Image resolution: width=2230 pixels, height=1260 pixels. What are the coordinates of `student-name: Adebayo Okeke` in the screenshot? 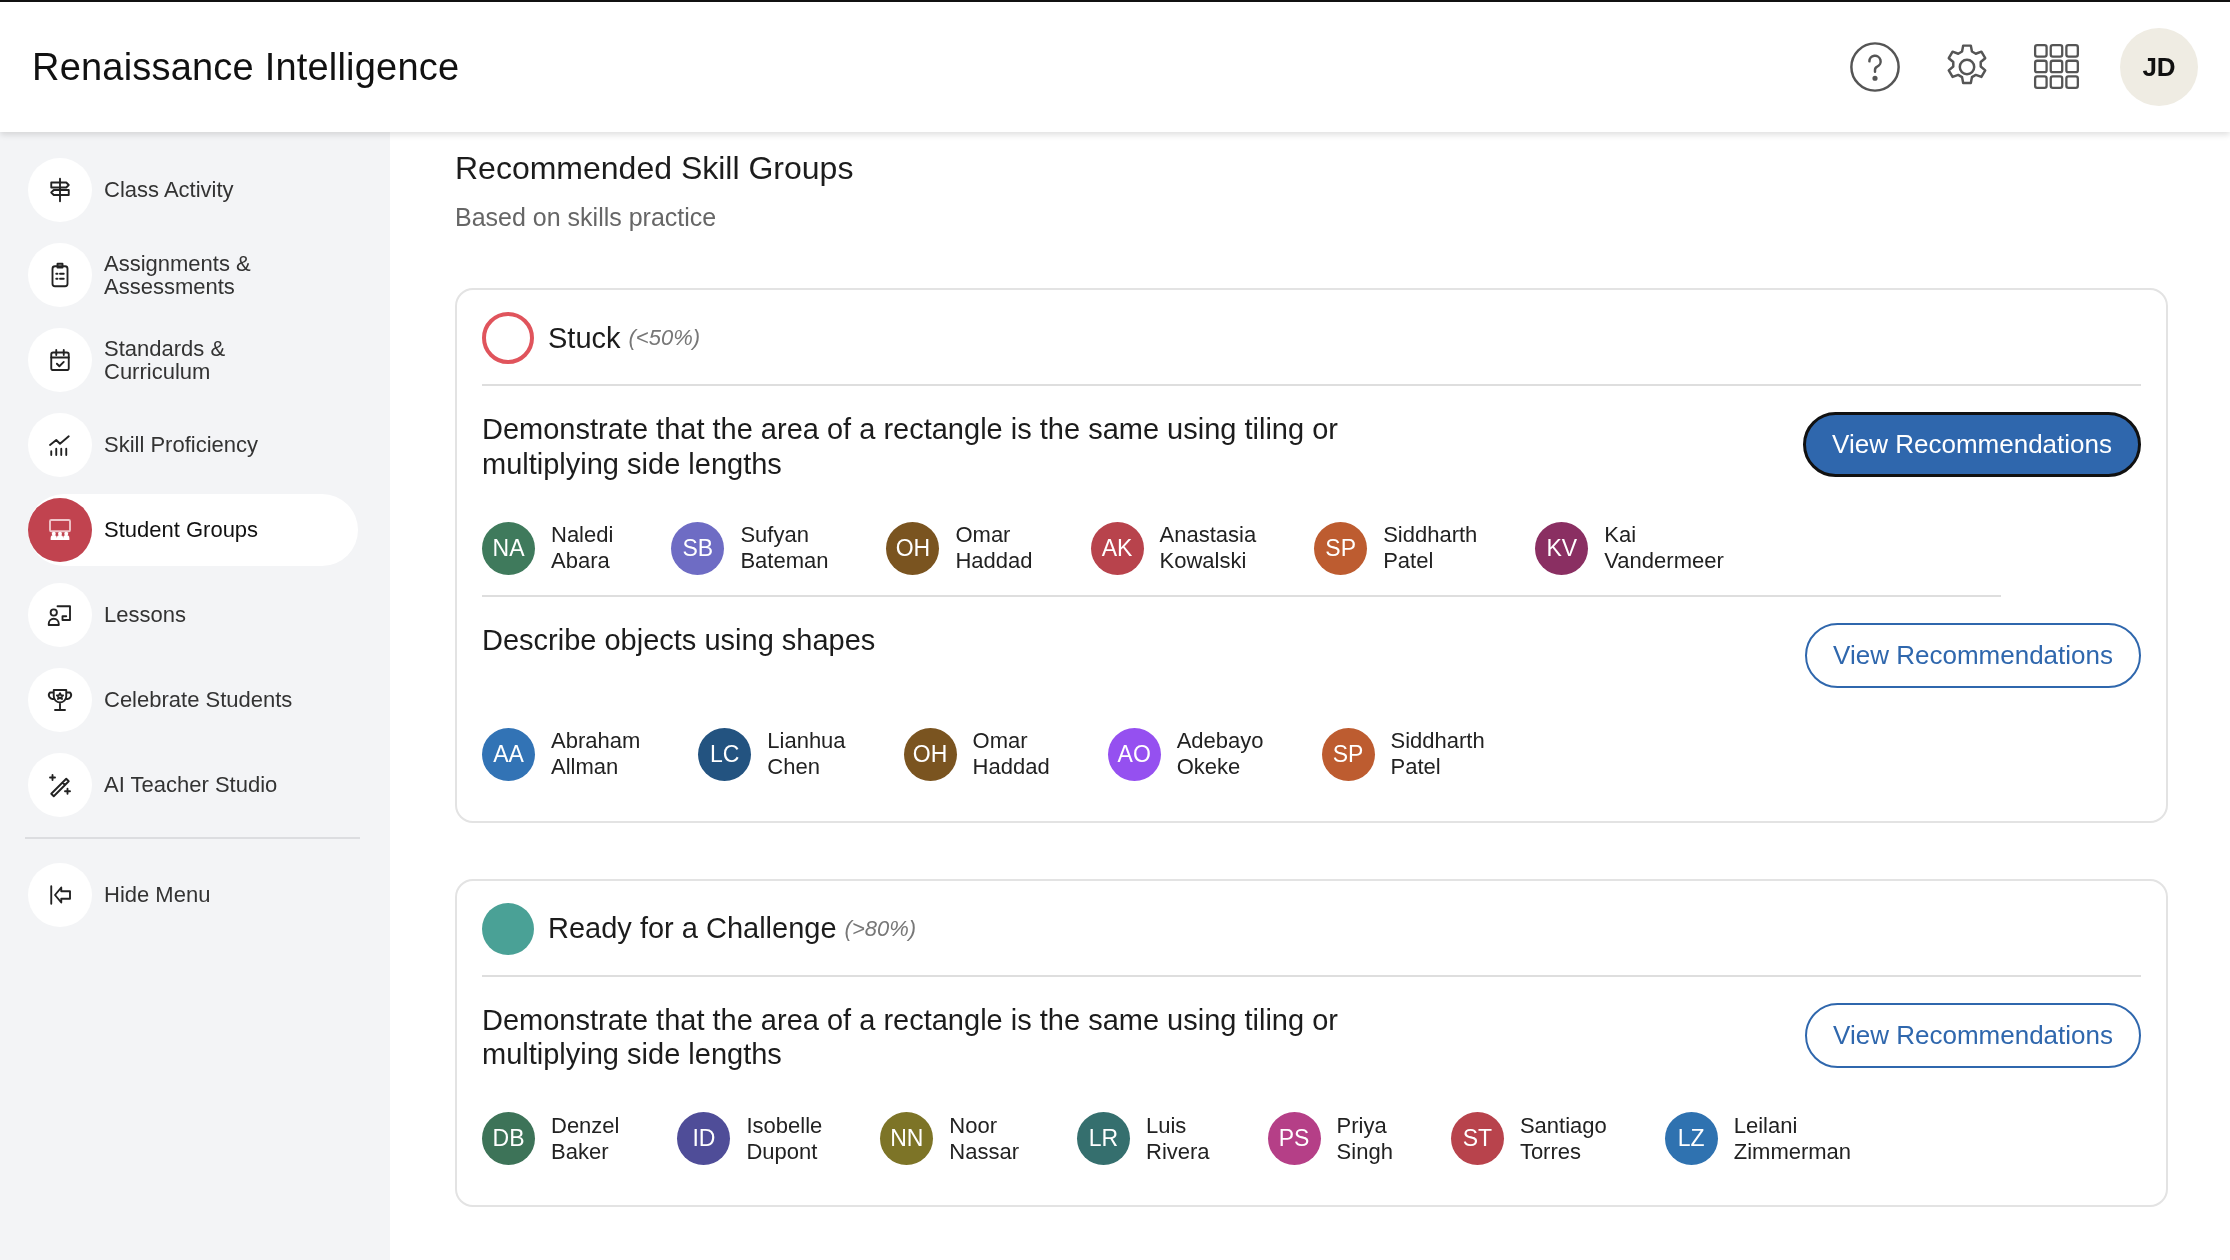 It's located at (1220, 754).